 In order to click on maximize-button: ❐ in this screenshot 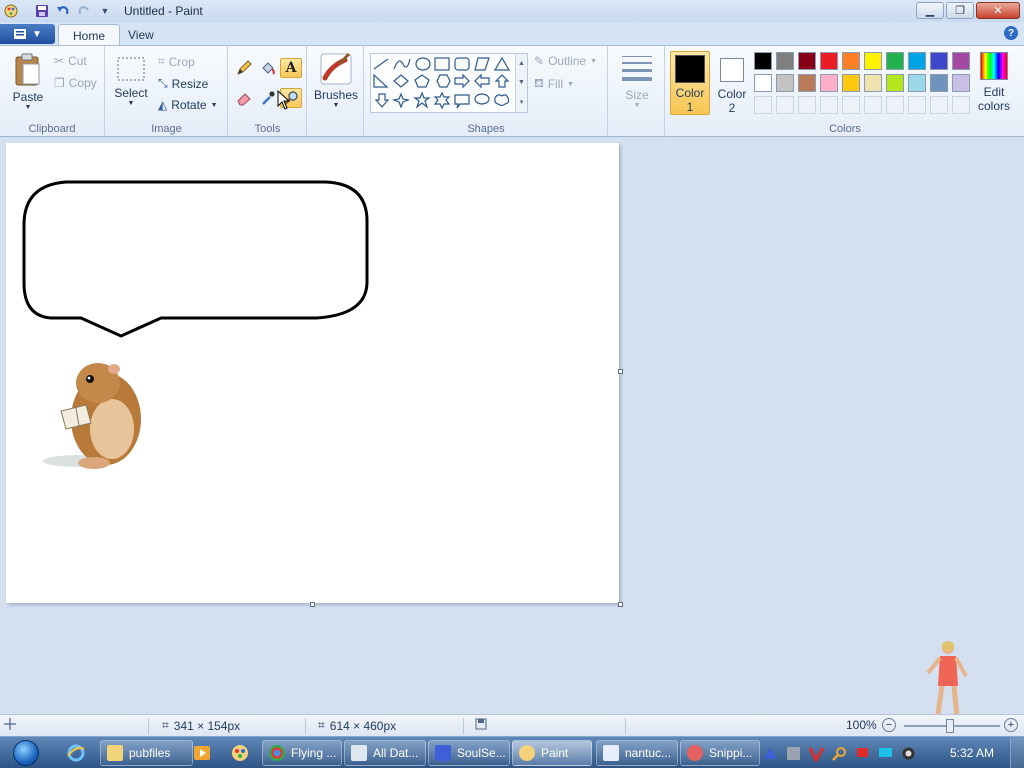, I will do `click(960, 10)`.